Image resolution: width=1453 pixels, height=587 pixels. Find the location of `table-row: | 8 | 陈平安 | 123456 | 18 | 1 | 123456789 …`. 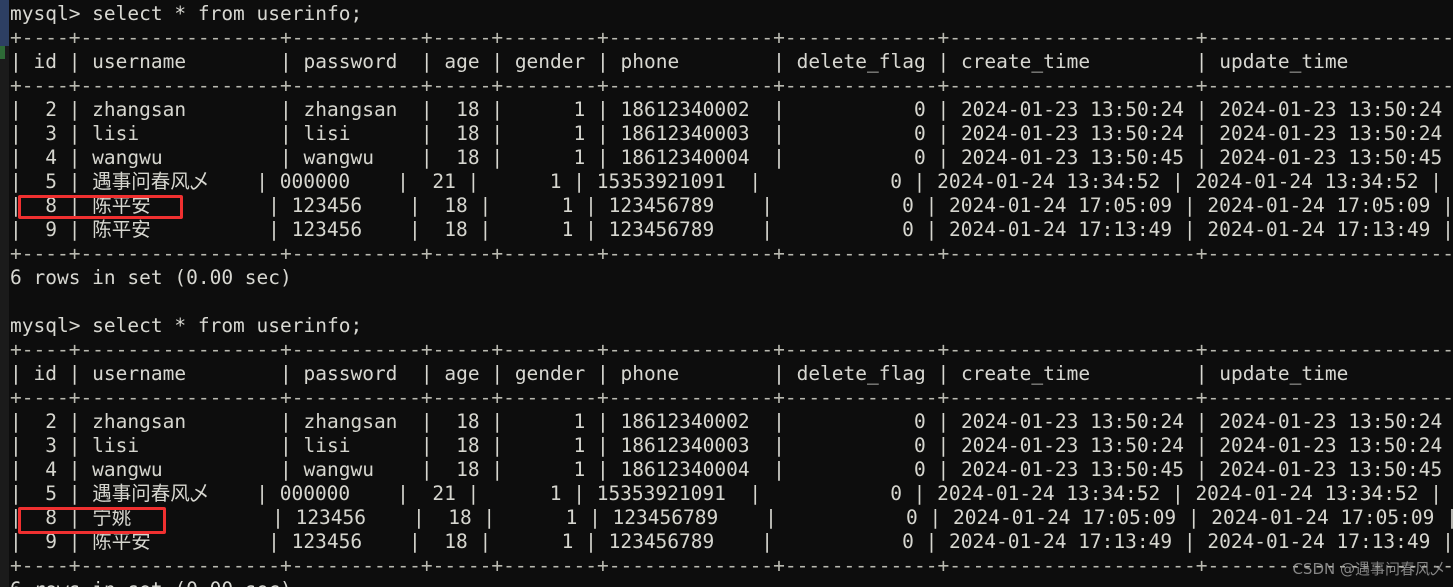

table-row: | 8 | 陈平安 | 123456 | 18 | 1 | 123456789 … is located at coordinates (731, 205).